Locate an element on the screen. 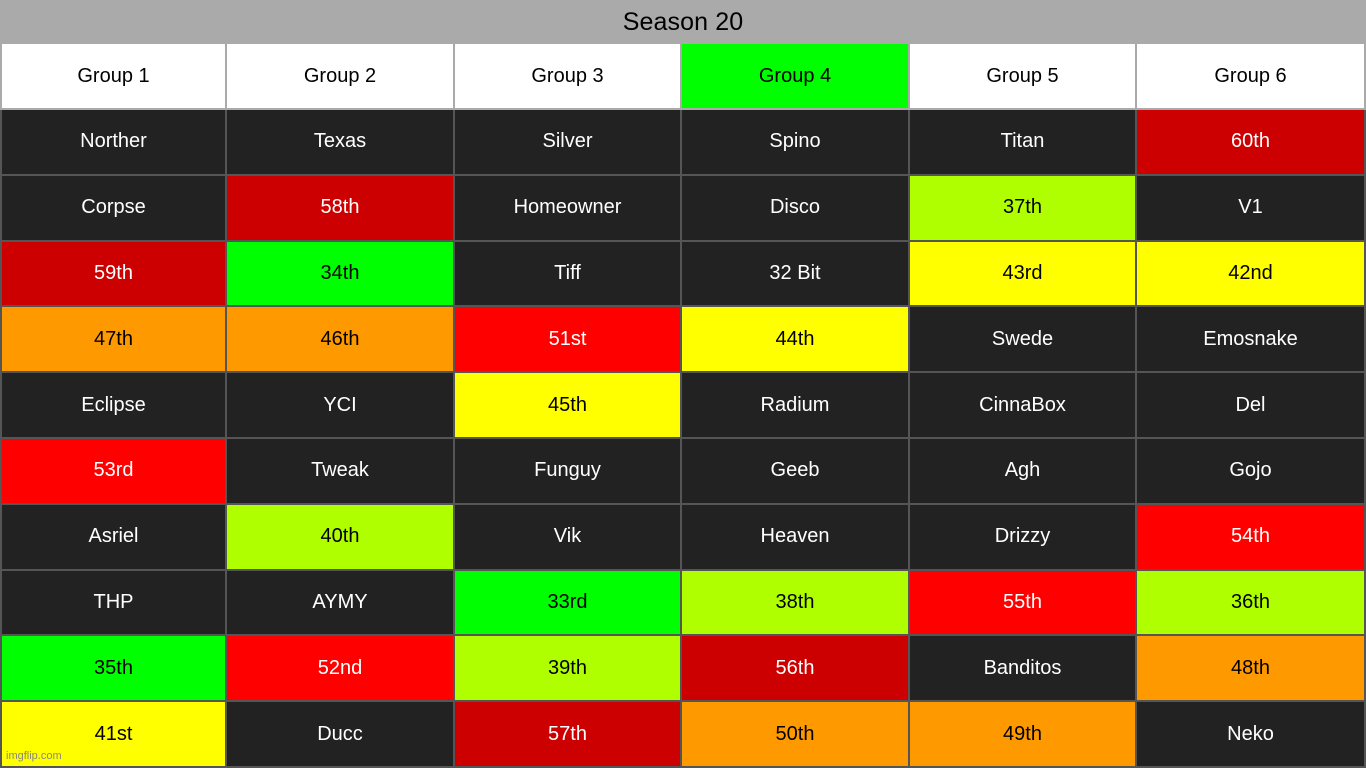 The height and width of the screenshot is (768, 1366). grid-cell: 55th is located at coordinates (1023, 603).